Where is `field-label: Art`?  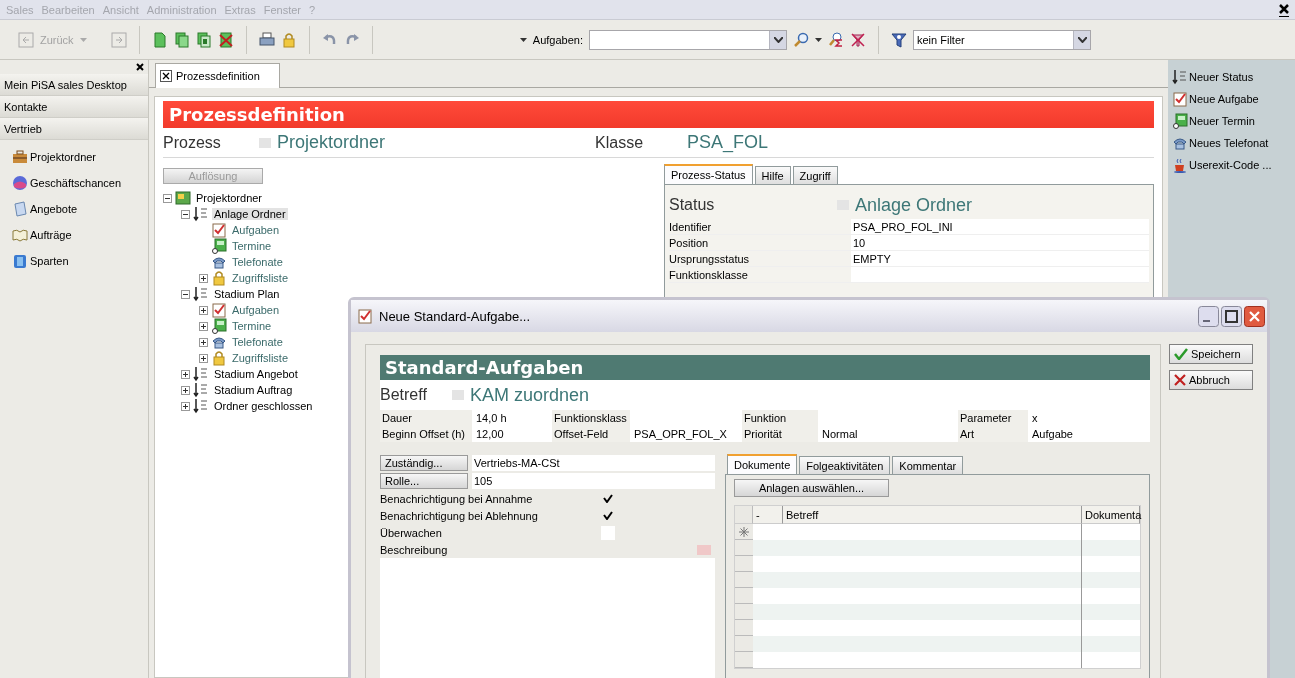
field-label: Art is located at coordinates (993, 434).